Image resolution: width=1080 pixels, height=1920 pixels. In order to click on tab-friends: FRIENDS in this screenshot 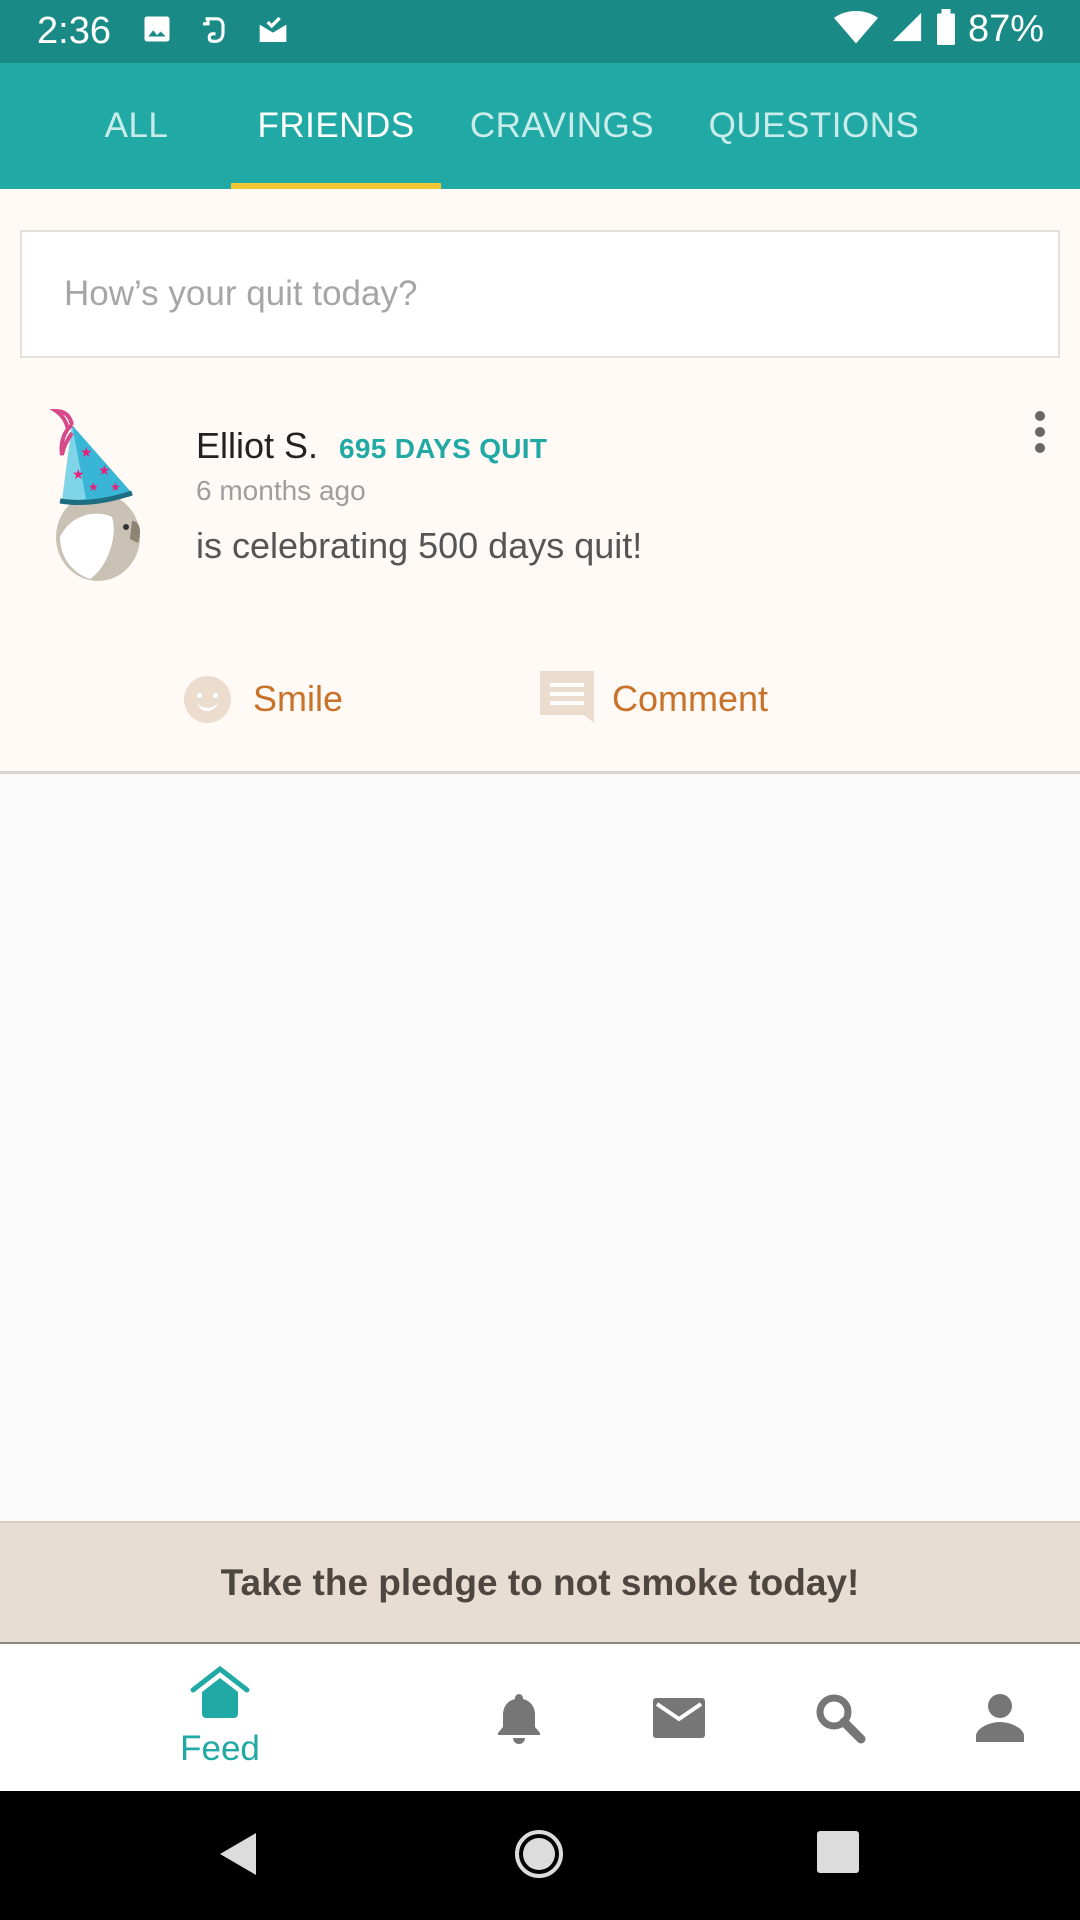, I will do `click(336, 126)`.